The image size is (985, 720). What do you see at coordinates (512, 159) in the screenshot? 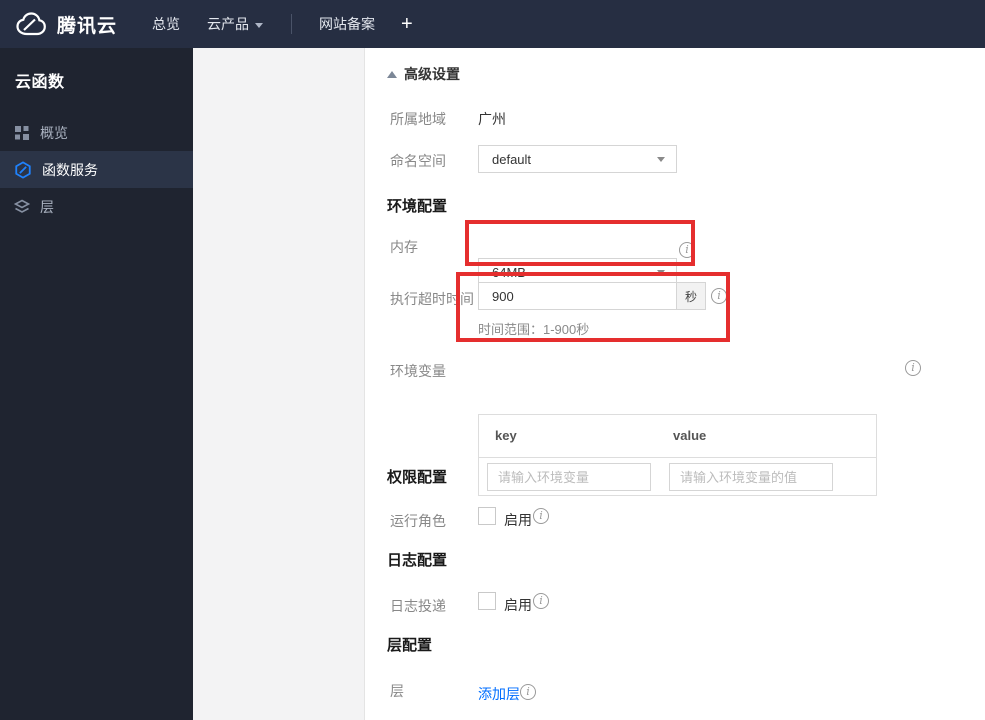
I see `namespace-selected-value: default` at bounding box center [512, 159].